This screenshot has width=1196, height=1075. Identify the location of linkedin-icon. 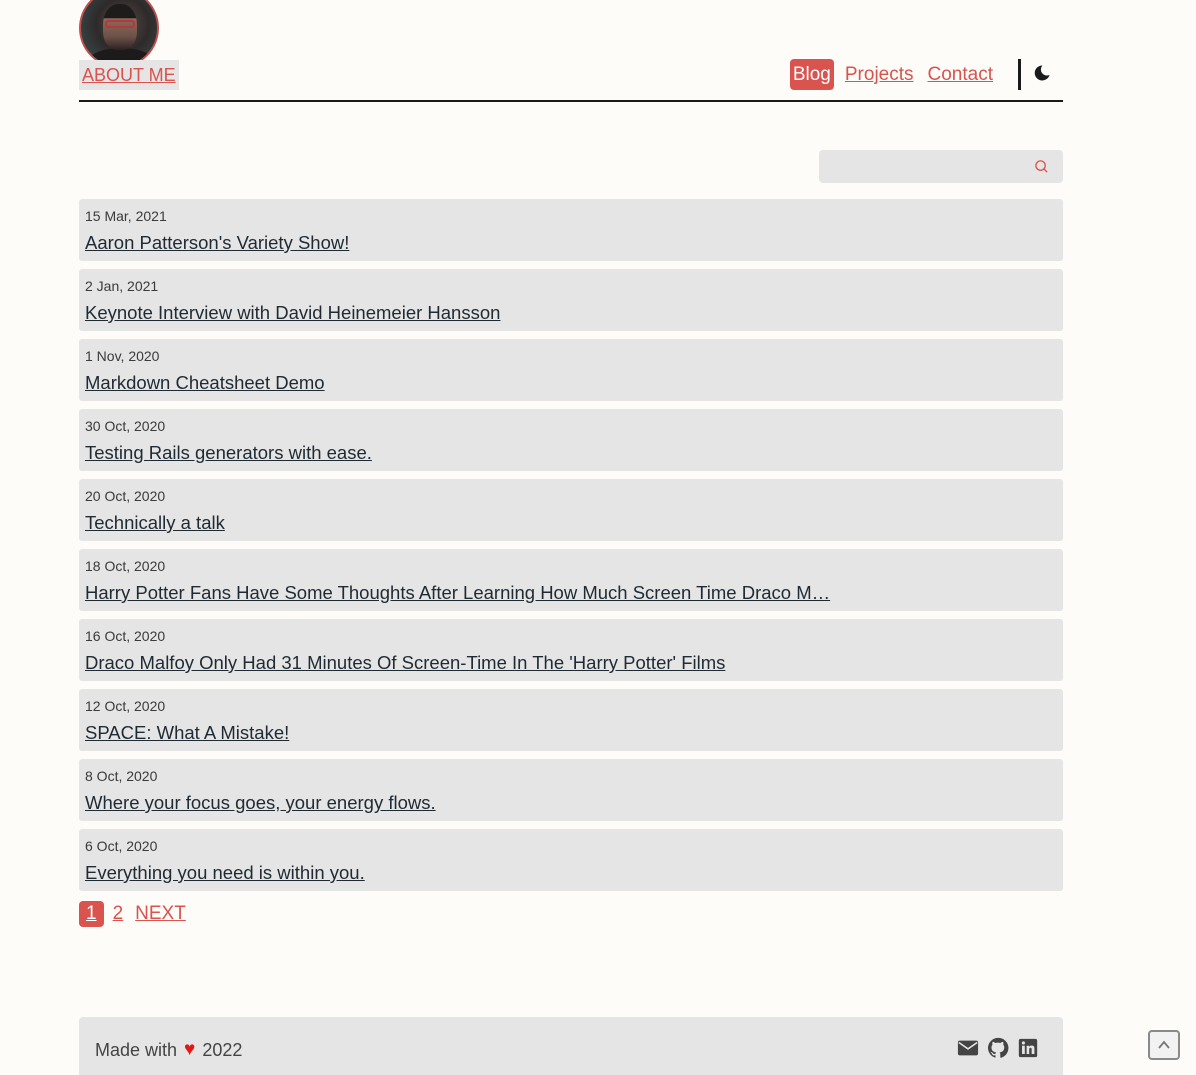
(1028, 1048).